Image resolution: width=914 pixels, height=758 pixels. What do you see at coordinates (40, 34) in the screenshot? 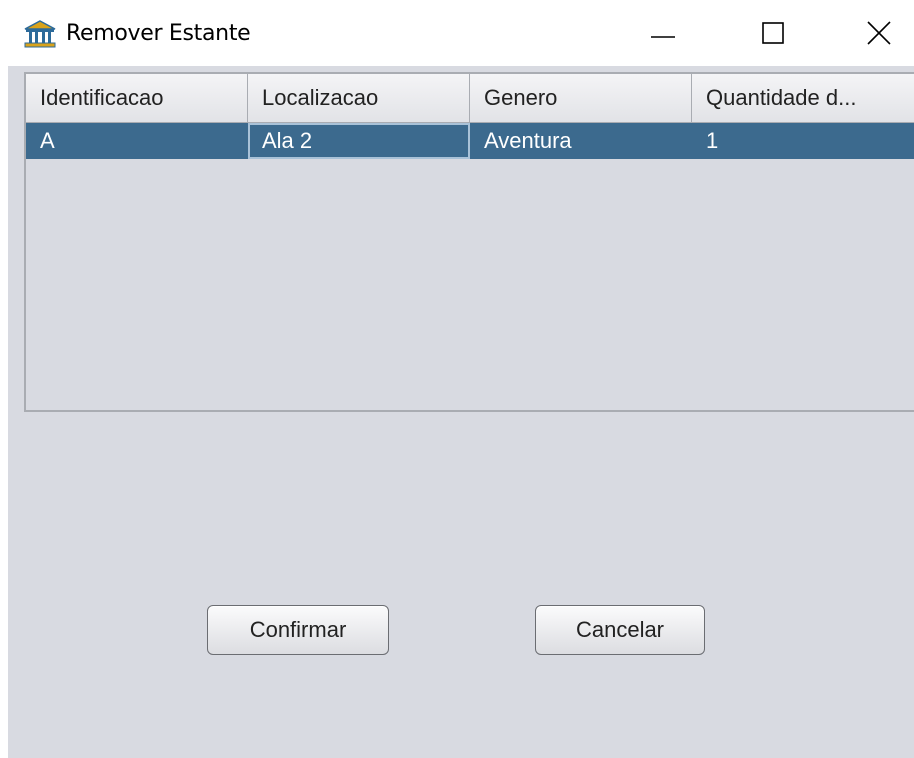
I see `bank-icon` at bounding box center [40, 34].